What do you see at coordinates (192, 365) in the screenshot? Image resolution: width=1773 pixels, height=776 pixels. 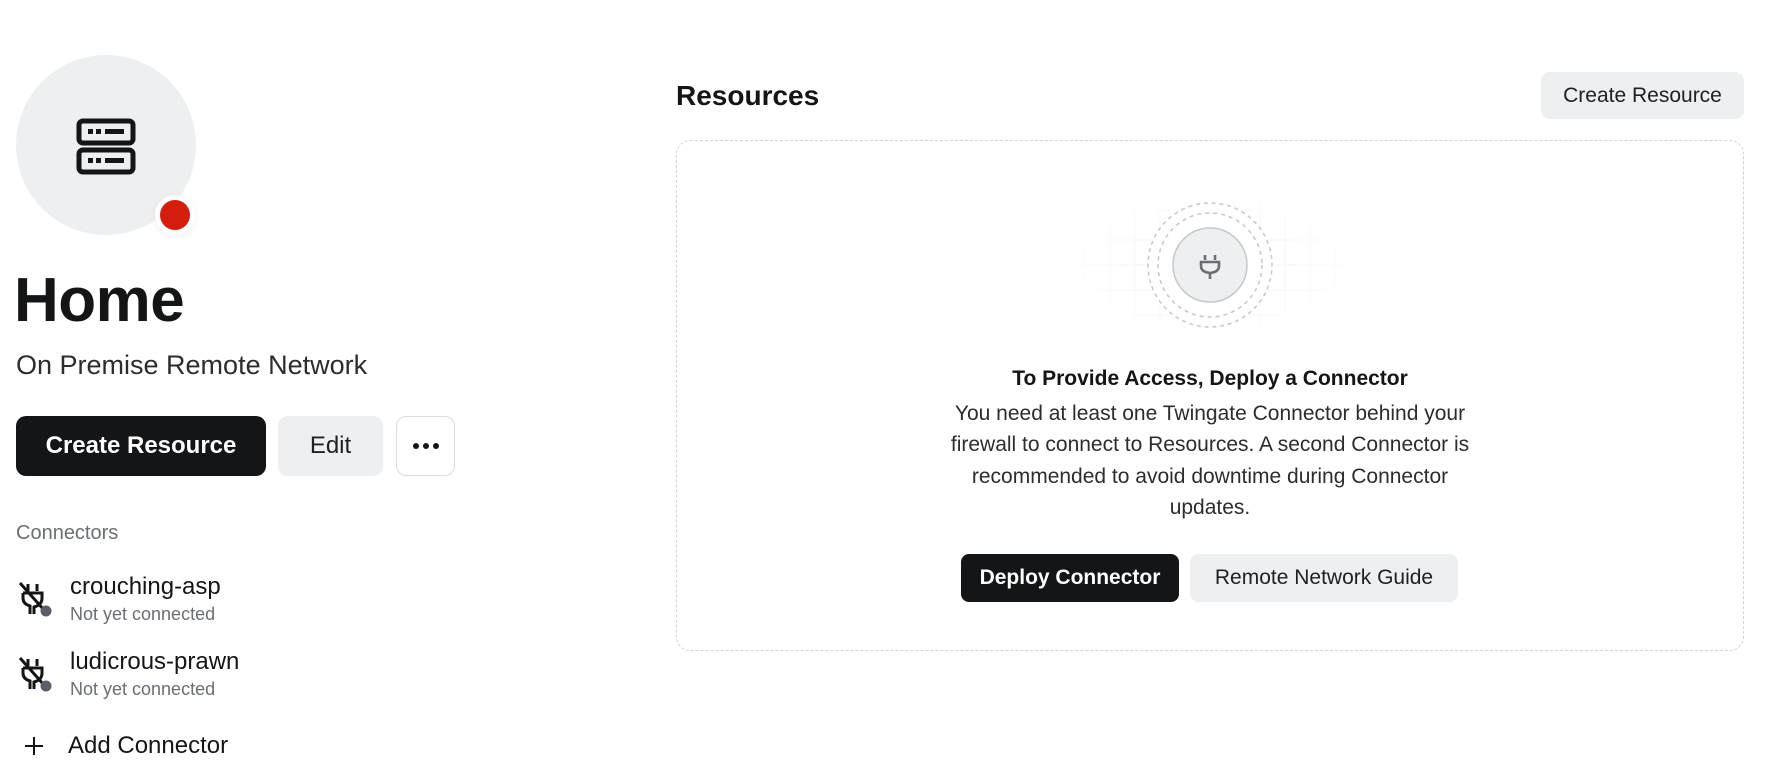 I see `network-type: On Premise Remote Network` at bounding box center [192, 365].